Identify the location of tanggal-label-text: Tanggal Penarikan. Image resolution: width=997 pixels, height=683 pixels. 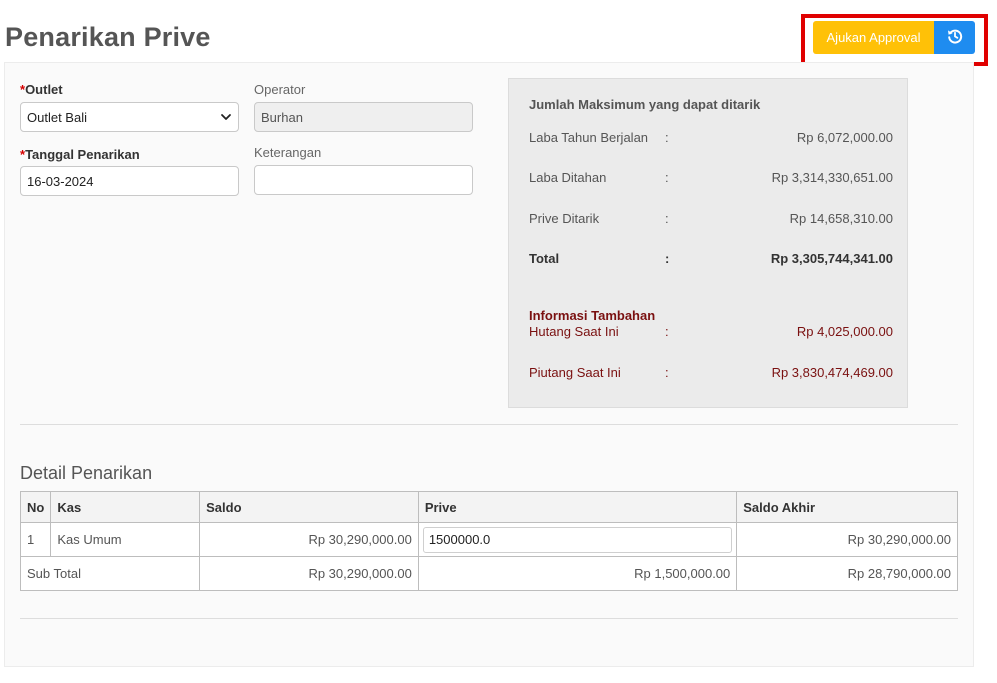
(82, 154).